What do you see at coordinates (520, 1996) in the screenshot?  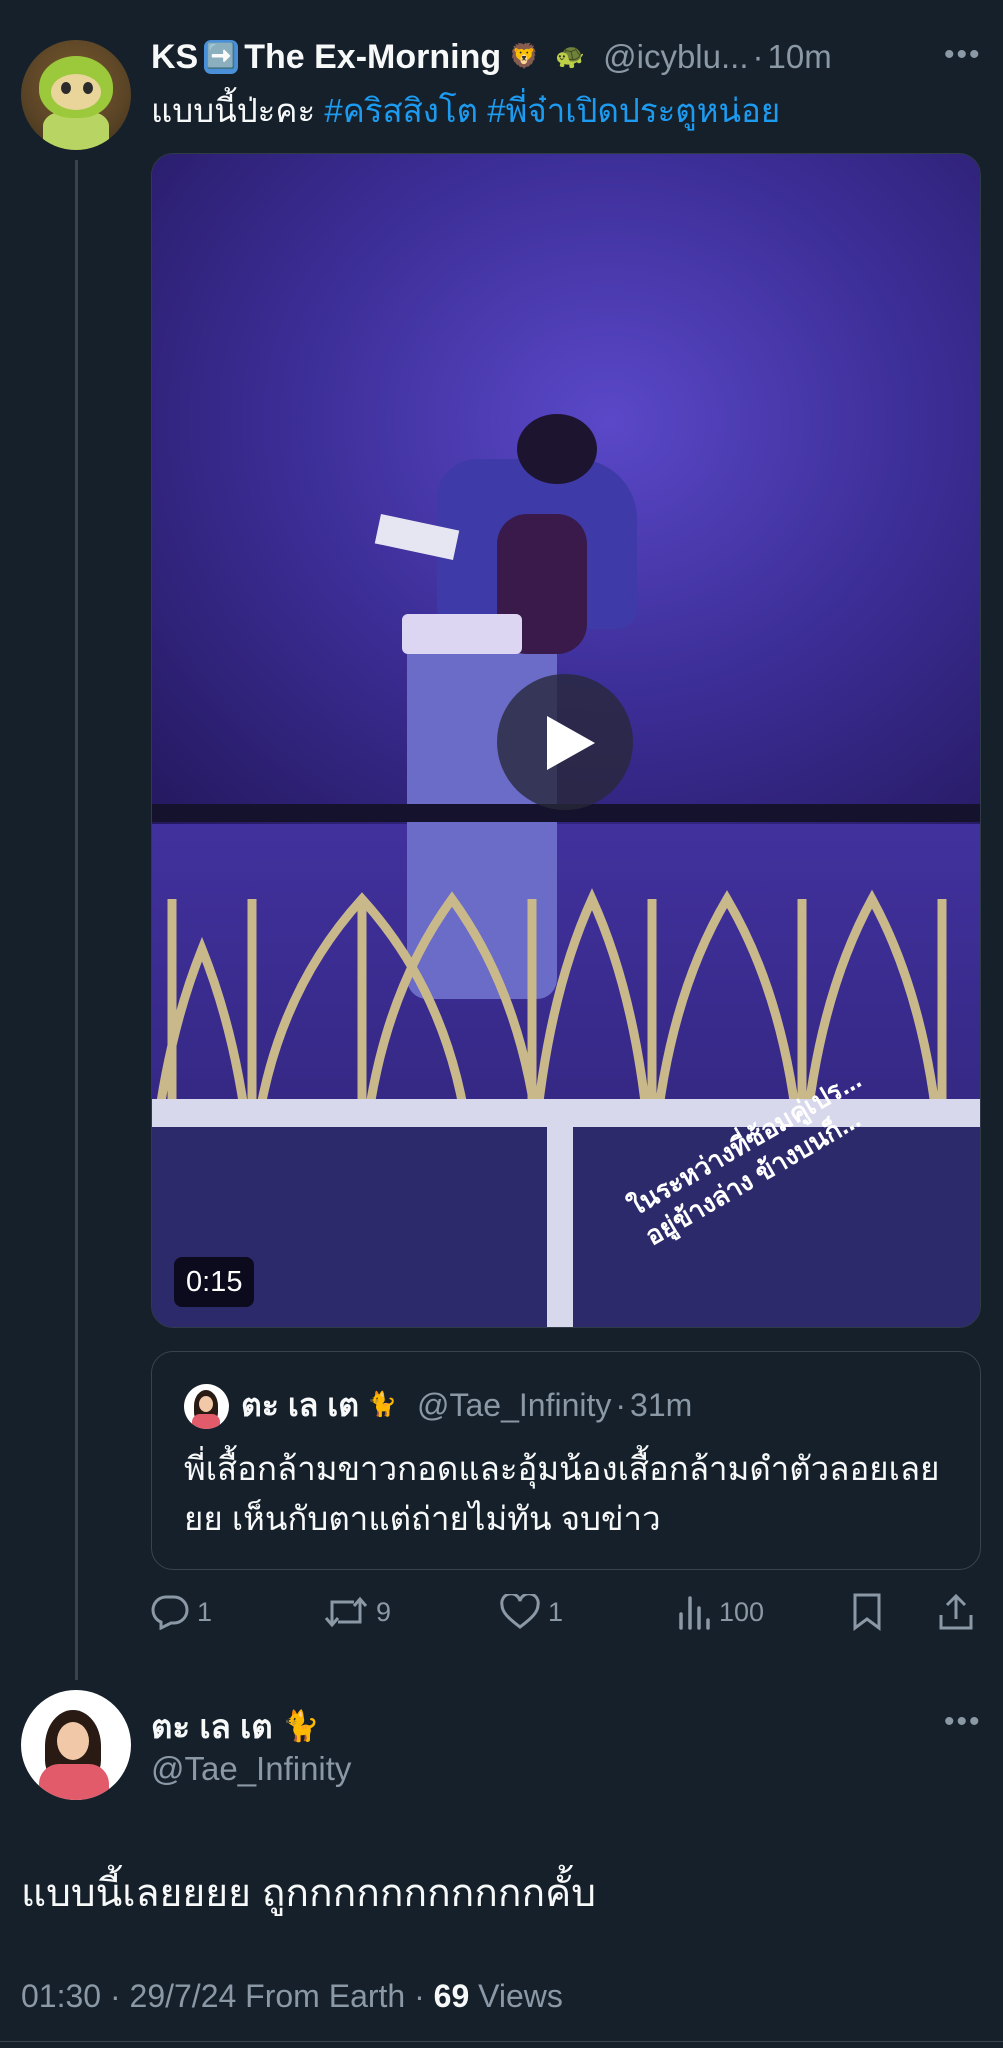 I see `views-label: Views` at bounding box center [520, 1996].